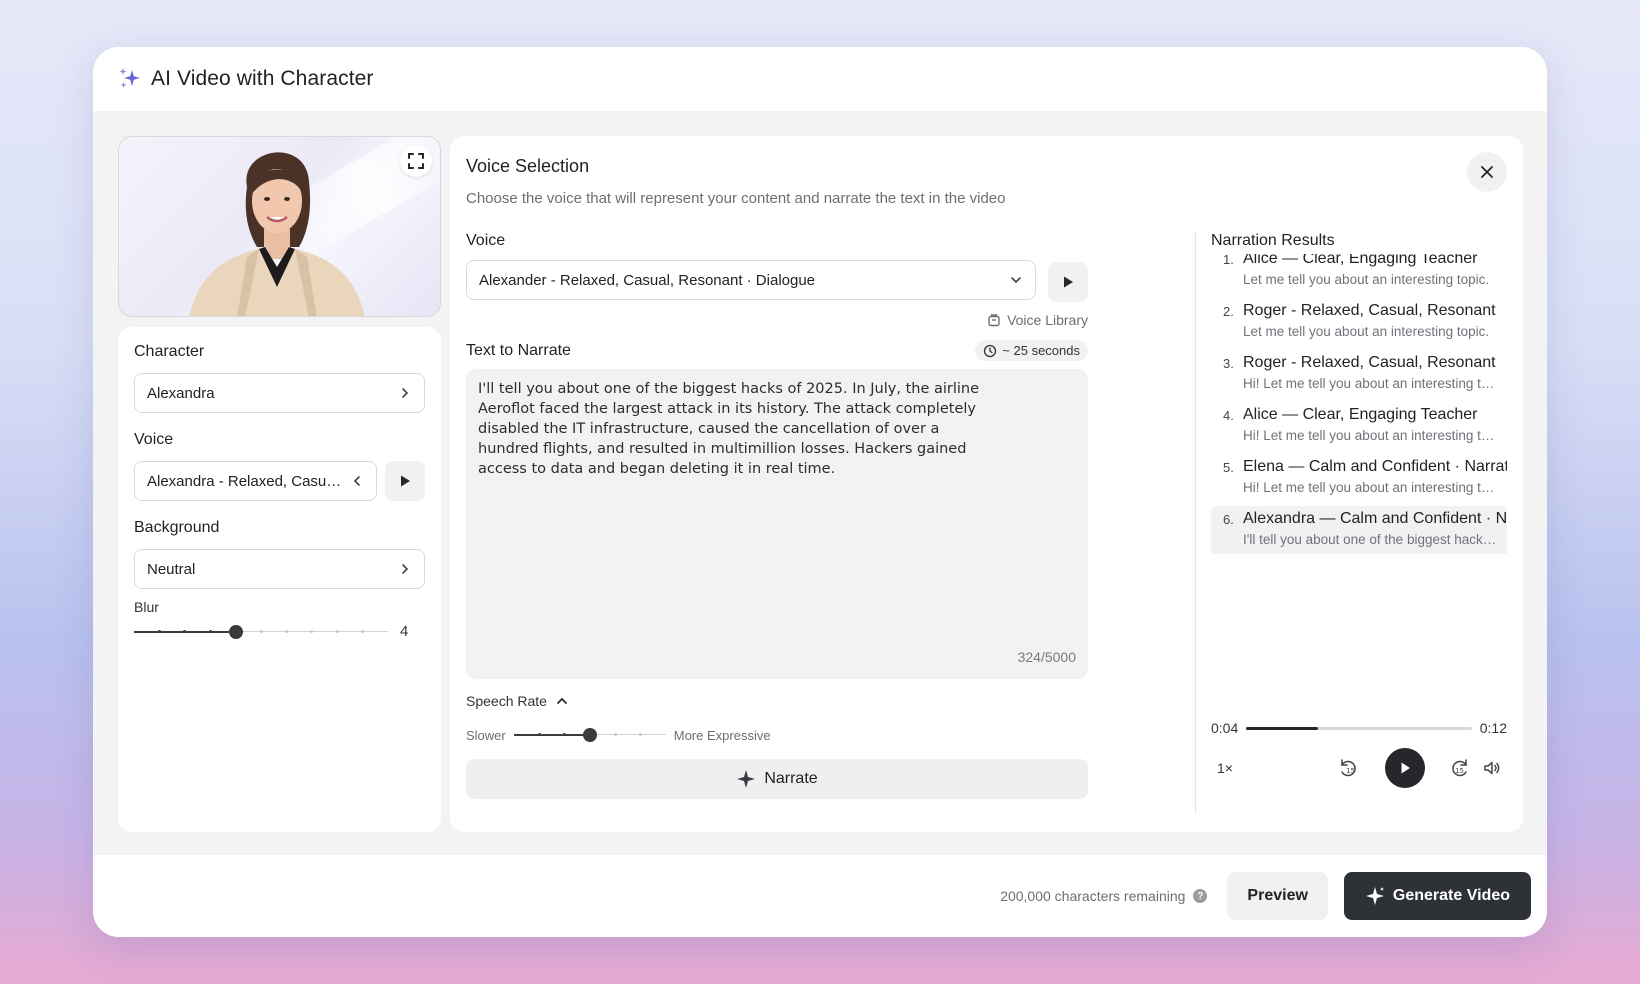 This screenshot has height=984, width=1640. I want to click on chevron-left-icon, so click(356, 481).